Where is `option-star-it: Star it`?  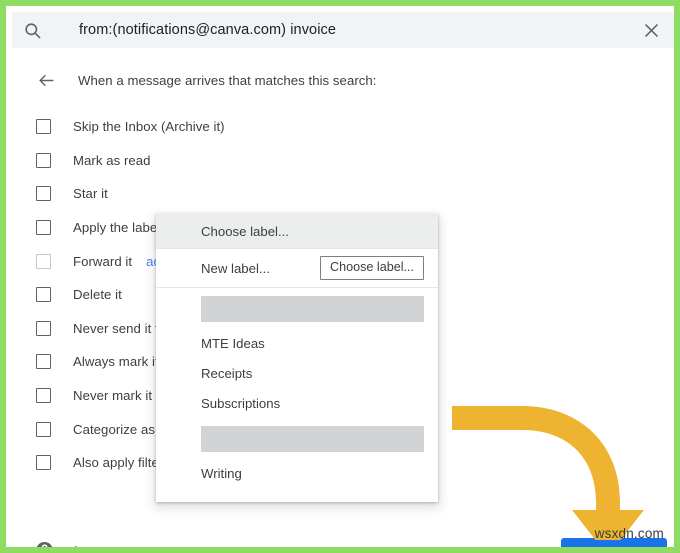
option-star-it: Star it is located at coordinates (251, 194).